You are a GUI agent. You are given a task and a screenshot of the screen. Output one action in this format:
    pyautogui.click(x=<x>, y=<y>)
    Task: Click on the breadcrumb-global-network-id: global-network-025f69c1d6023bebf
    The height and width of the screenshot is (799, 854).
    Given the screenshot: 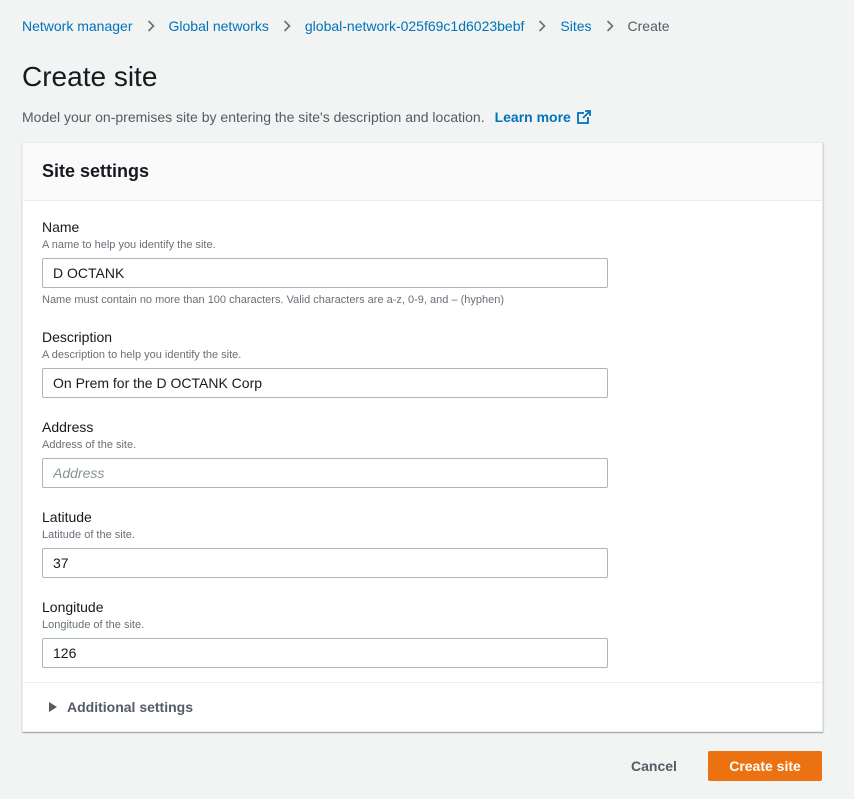 What is the action you would take?
    pyautogui.click(x=415, y=26)
    